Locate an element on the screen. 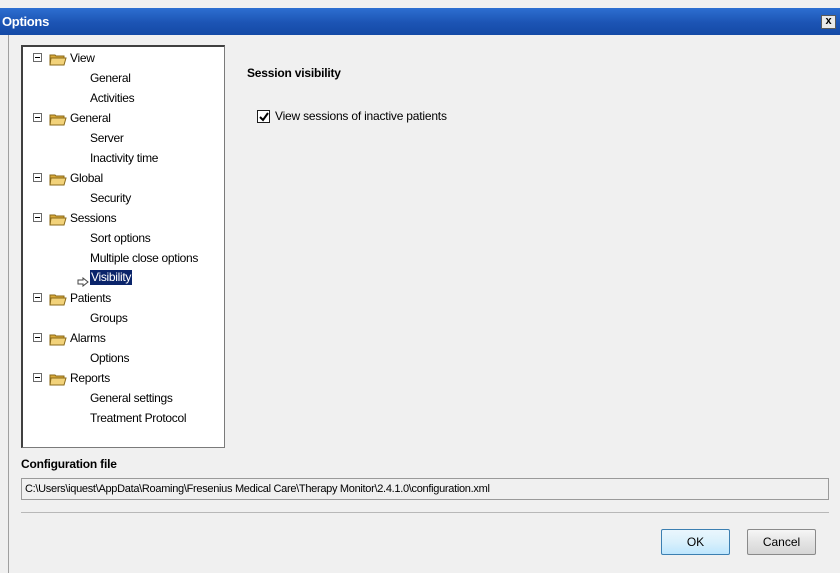 Image resolution: width=840 pixels, height=573 pixels. tree-group-label: Patients is located at coordinates (90, 298).